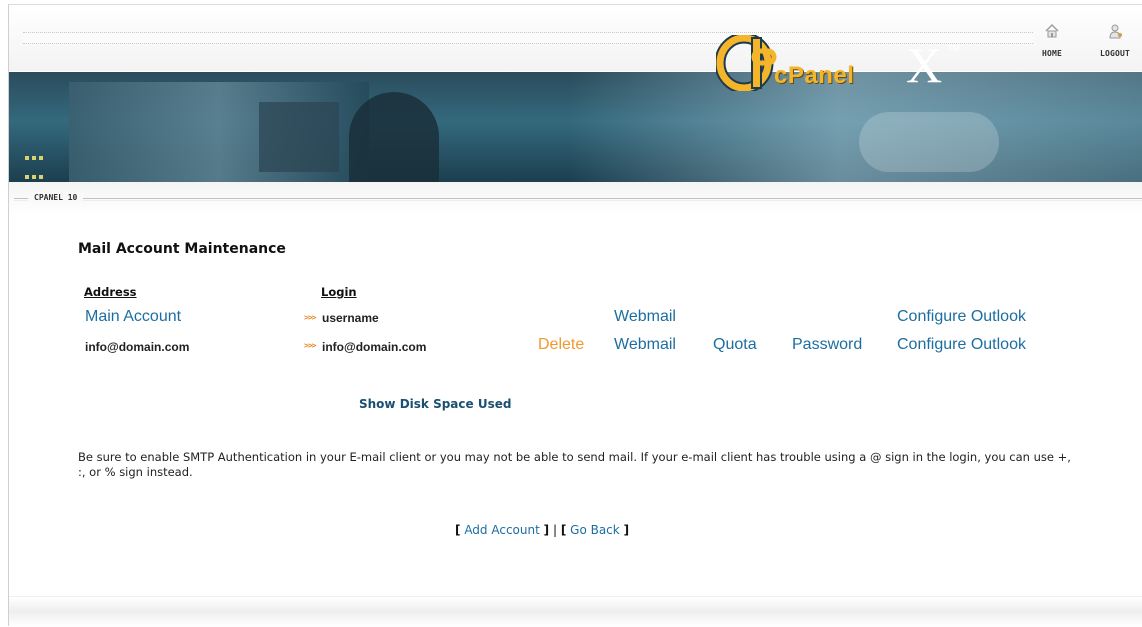  What do you see at coordinates (137, 347) in the screenshot?
I see `account-address: info@domain.com` at bounding box center [137, 347].